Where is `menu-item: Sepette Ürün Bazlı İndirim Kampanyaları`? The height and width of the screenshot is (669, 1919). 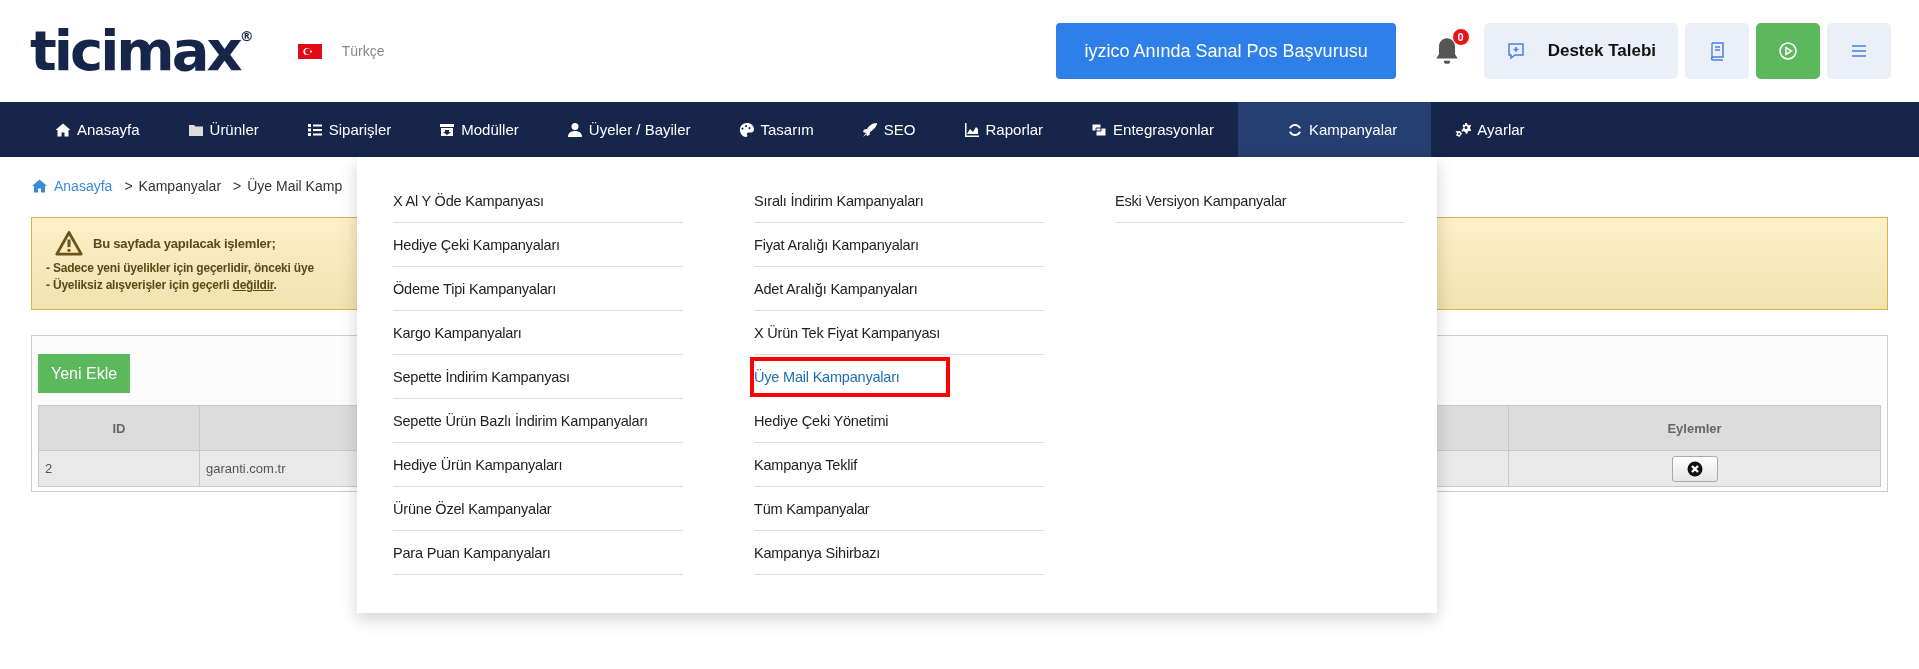
menu-item: Sepette Ürün Bazlı İndirim Kampanyaları is located at coordinates (538, 421).